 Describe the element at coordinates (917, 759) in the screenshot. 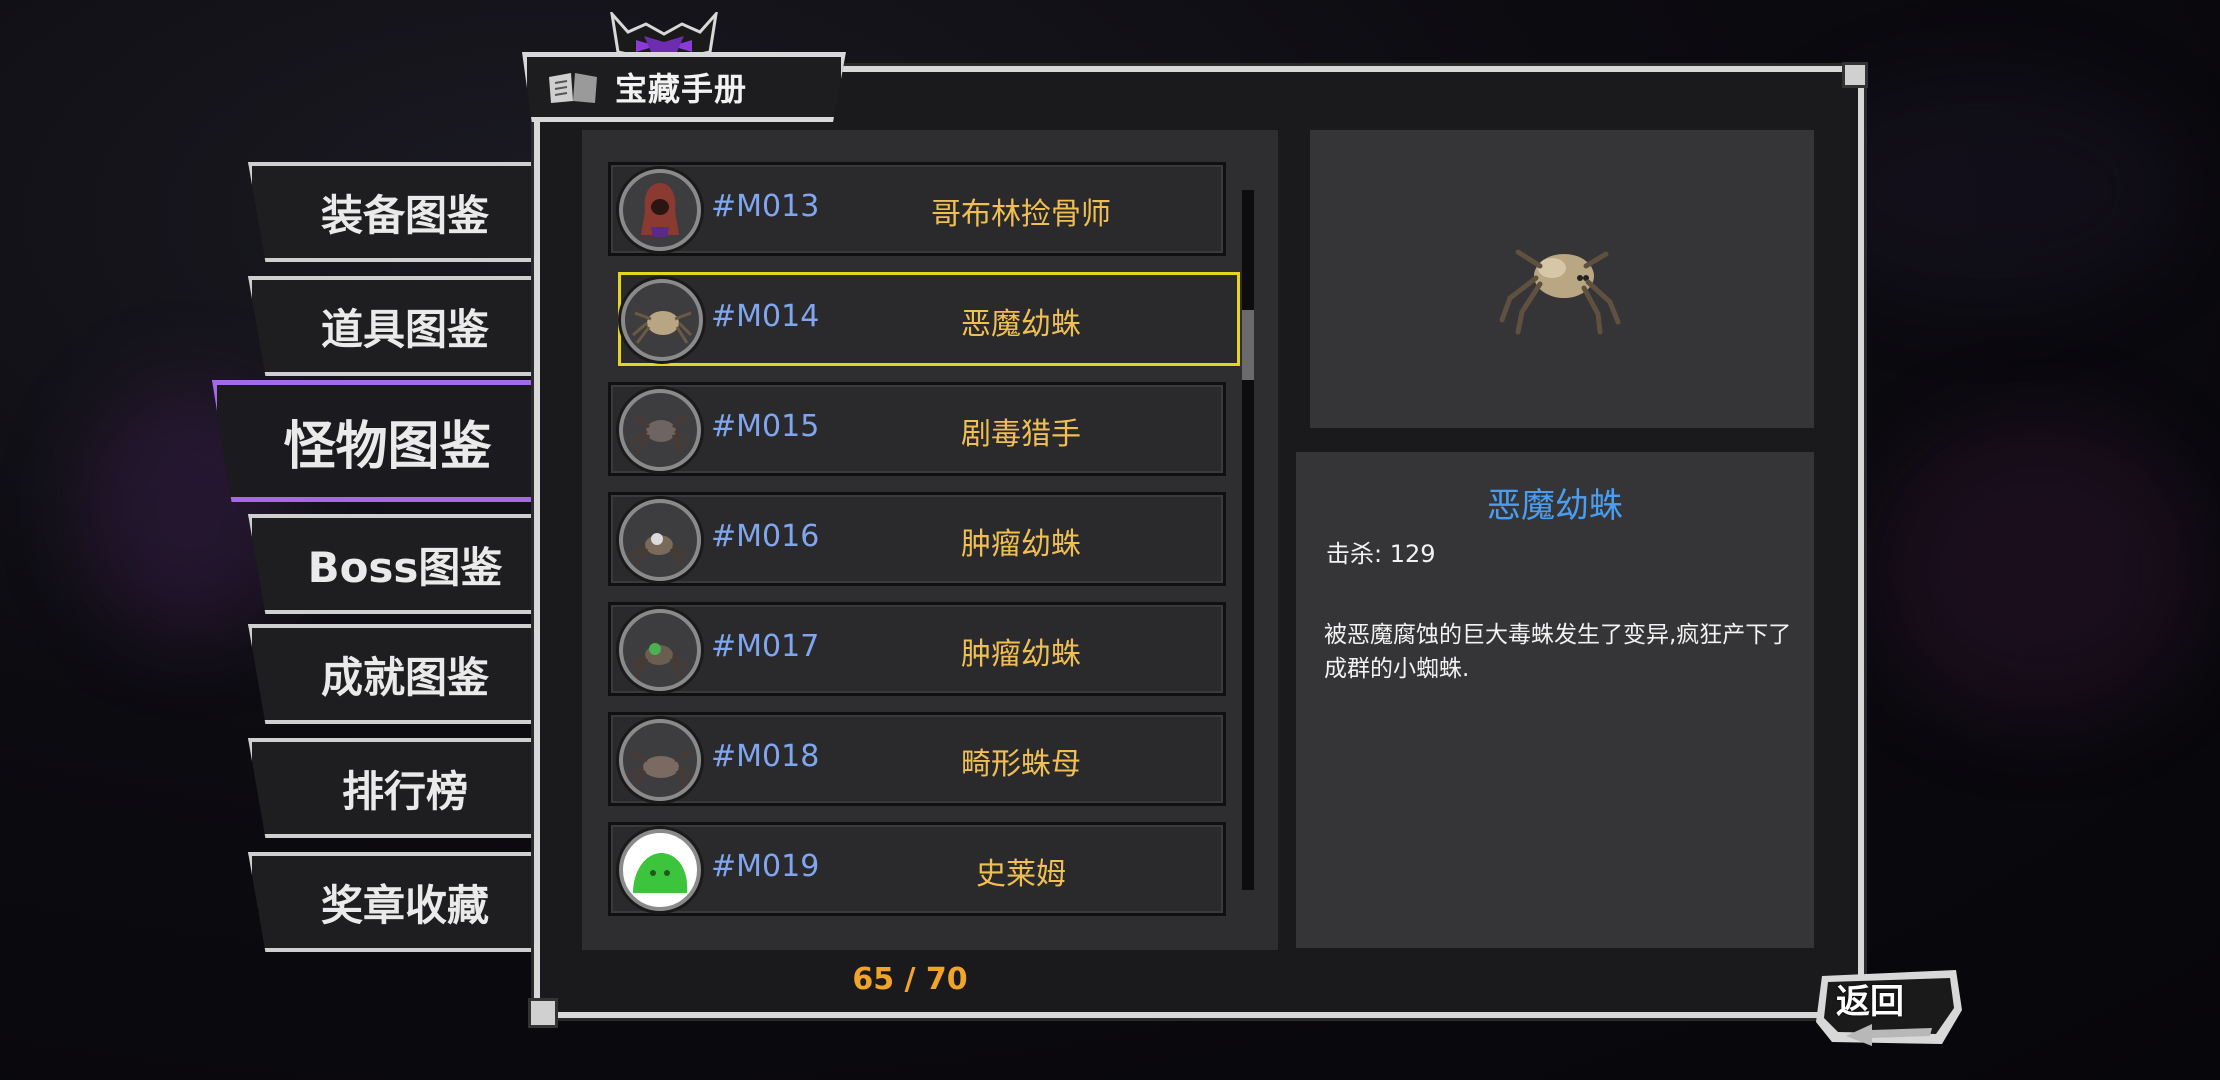

I see `monster-row: #M018 畸形蛛母` at that location.